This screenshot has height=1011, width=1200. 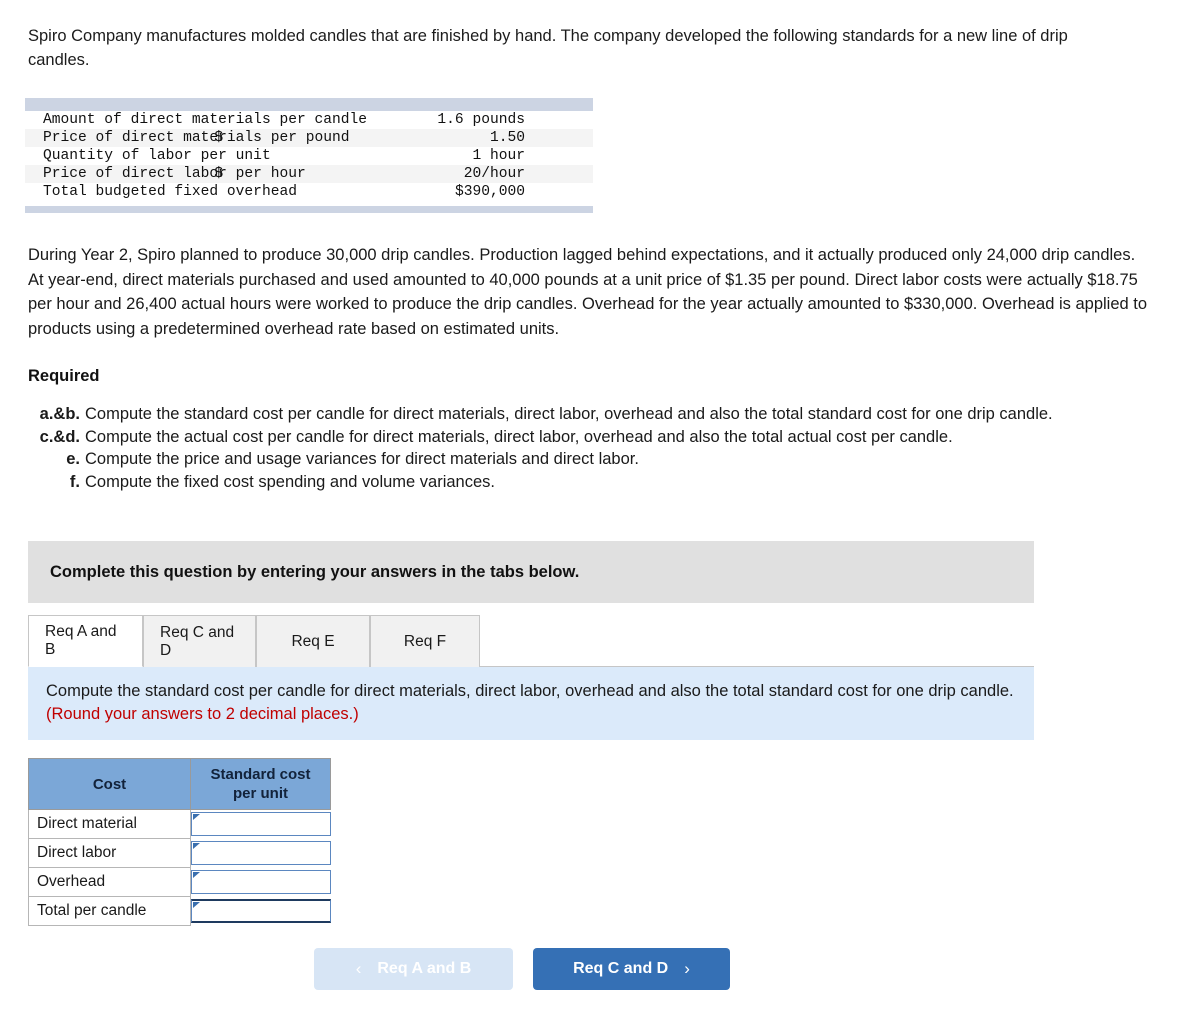 I want to click on table-bottom-band, so click(x=309, y=209).